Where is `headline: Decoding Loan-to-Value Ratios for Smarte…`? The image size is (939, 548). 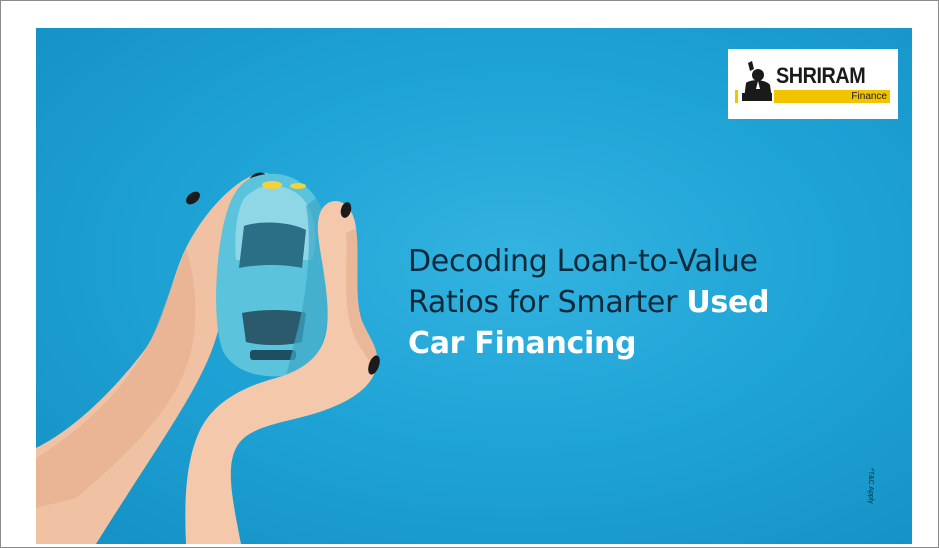 headline: Decoding Loan-to-Value Ratios for Smarte… is located at coordinates (589, 302).